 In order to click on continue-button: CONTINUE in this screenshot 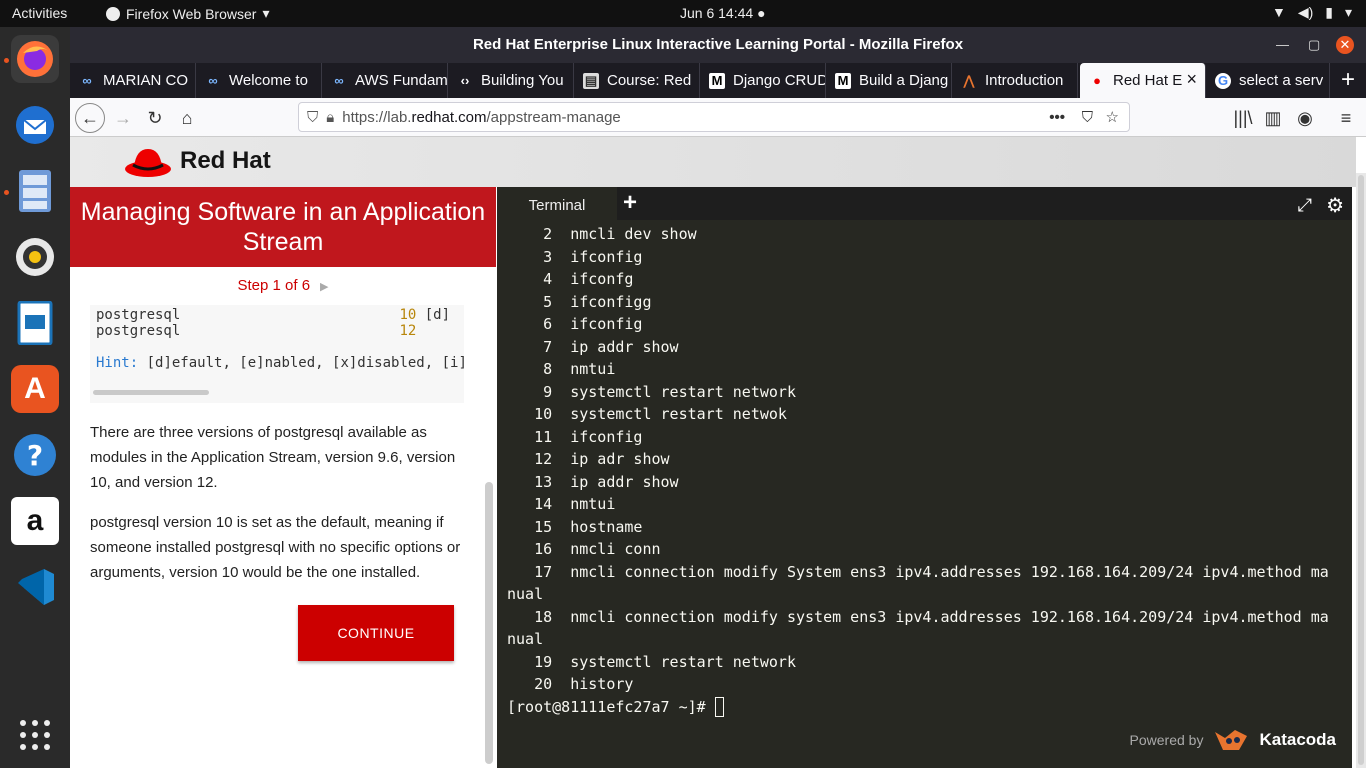, I will do `click(376, 633)`.